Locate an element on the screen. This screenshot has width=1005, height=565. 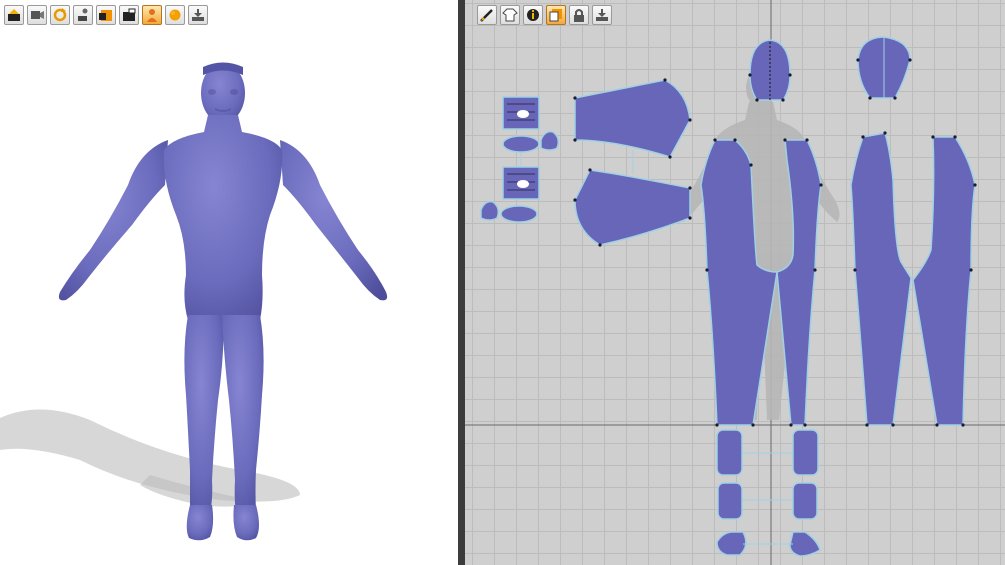
sync-icon is located at coordinates (60, 15).